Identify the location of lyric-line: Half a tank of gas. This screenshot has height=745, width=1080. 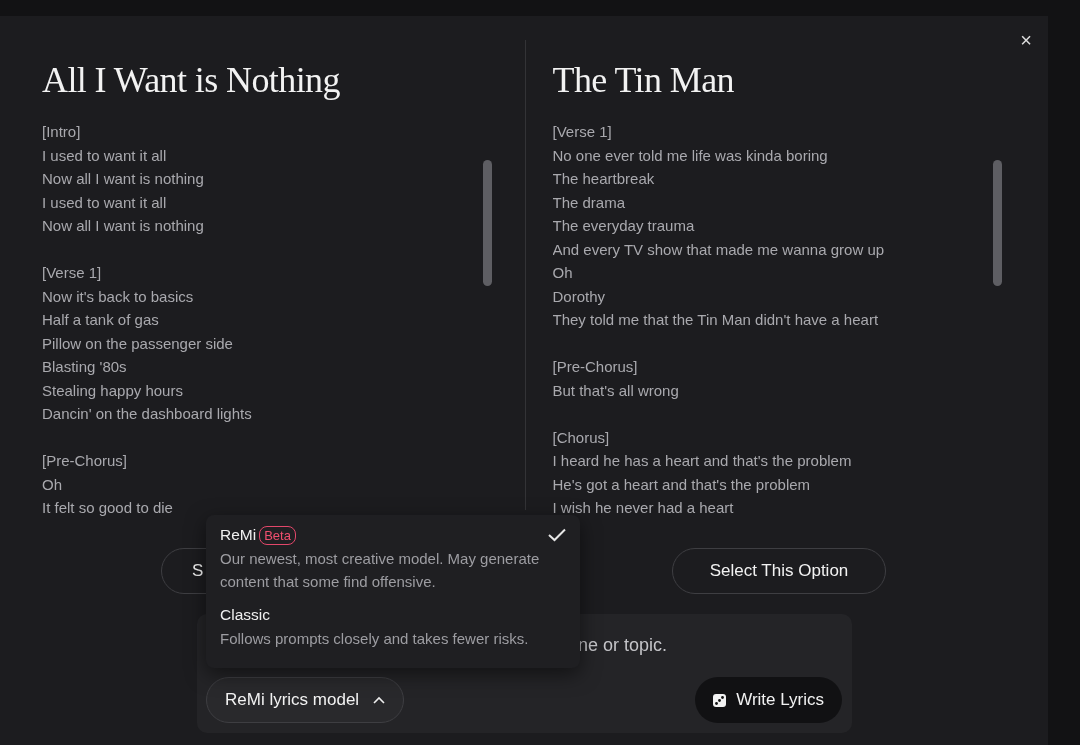
(101, 320).